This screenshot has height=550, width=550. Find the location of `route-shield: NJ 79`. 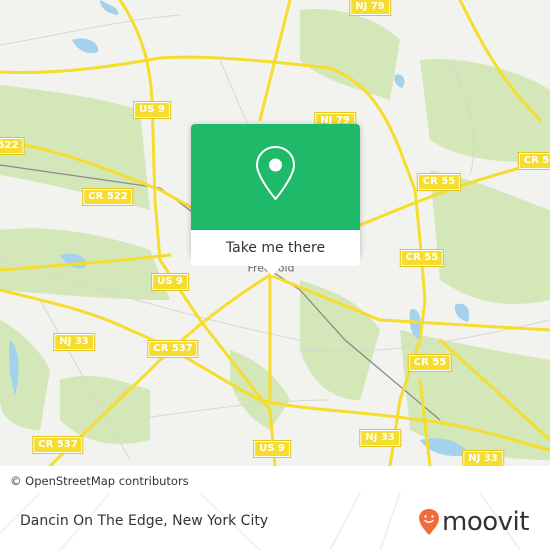

route-shield: NJ 79 is located at coordinates (370, 8).